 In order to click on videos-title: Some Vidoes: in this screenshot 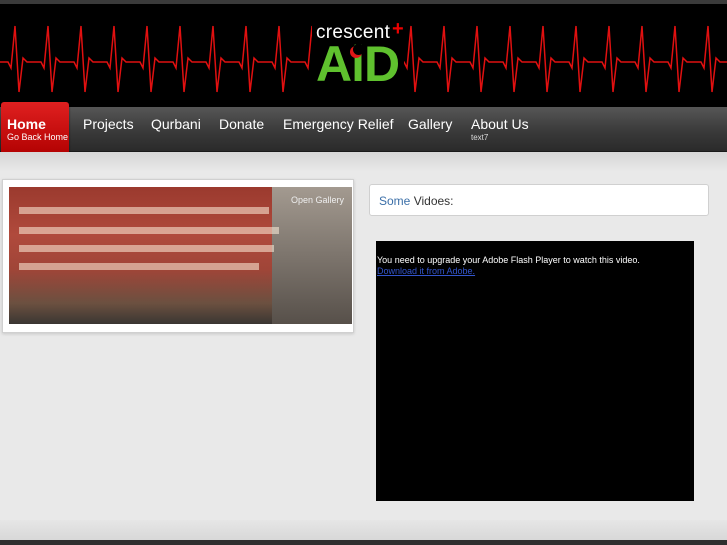, I will do `click(416, 201)`.